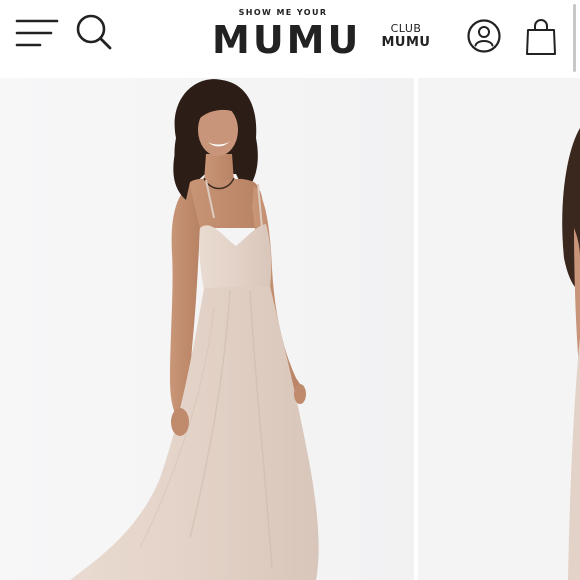 The width and height of the screenshot is (580, 580). I want to click on menu-button, so click(37, 33).